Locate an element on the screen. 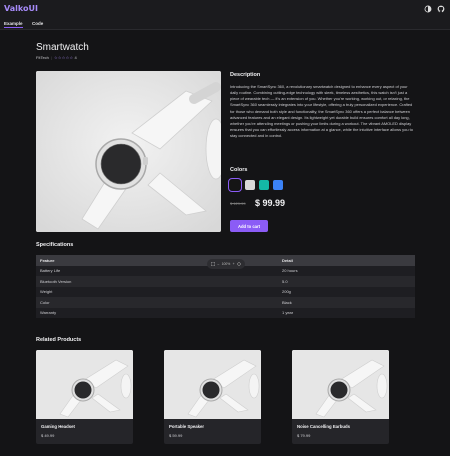  related-product-card: Gaming Headset $ 49.99 is located at coordinates (84, 397).